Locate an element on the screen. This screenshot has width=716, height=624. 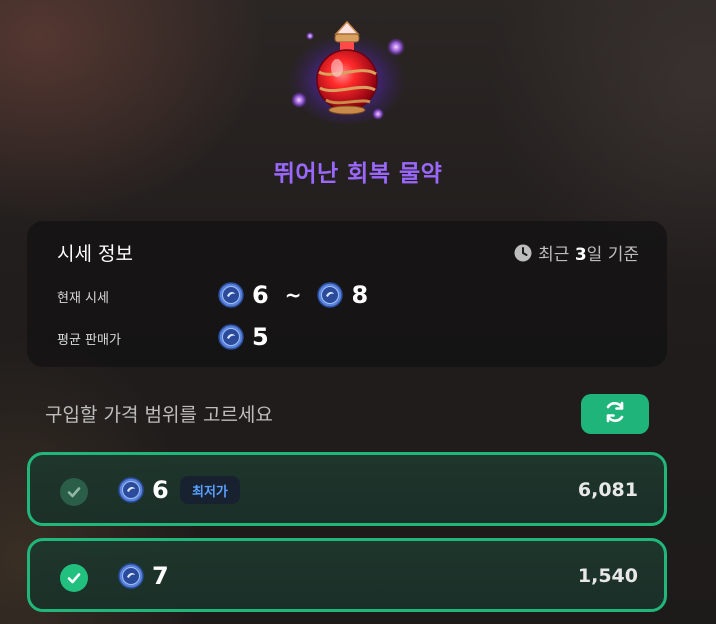
price-range-prompt: 구입할 가격 범위를 고르세요 is located at coordinates (159, 415).